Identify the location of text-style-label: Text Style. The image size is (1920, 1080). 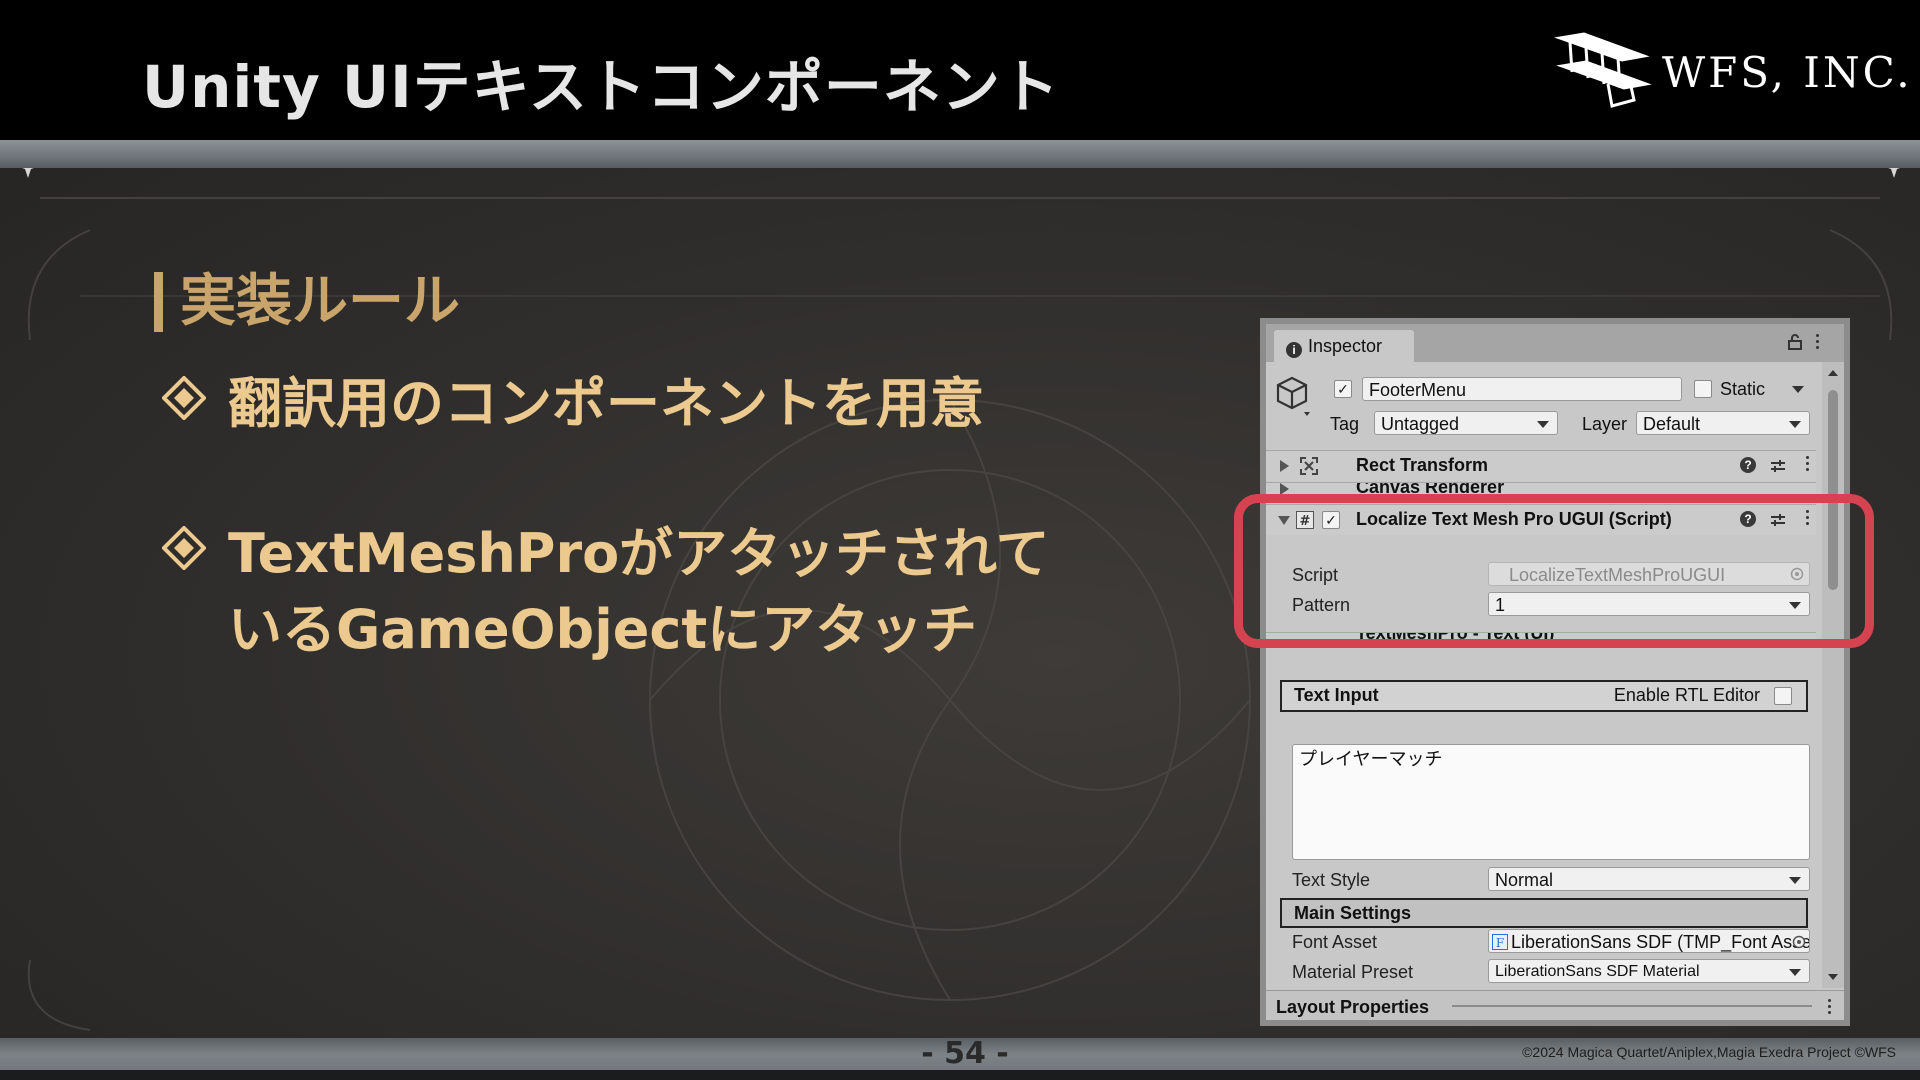
(1331, 880).